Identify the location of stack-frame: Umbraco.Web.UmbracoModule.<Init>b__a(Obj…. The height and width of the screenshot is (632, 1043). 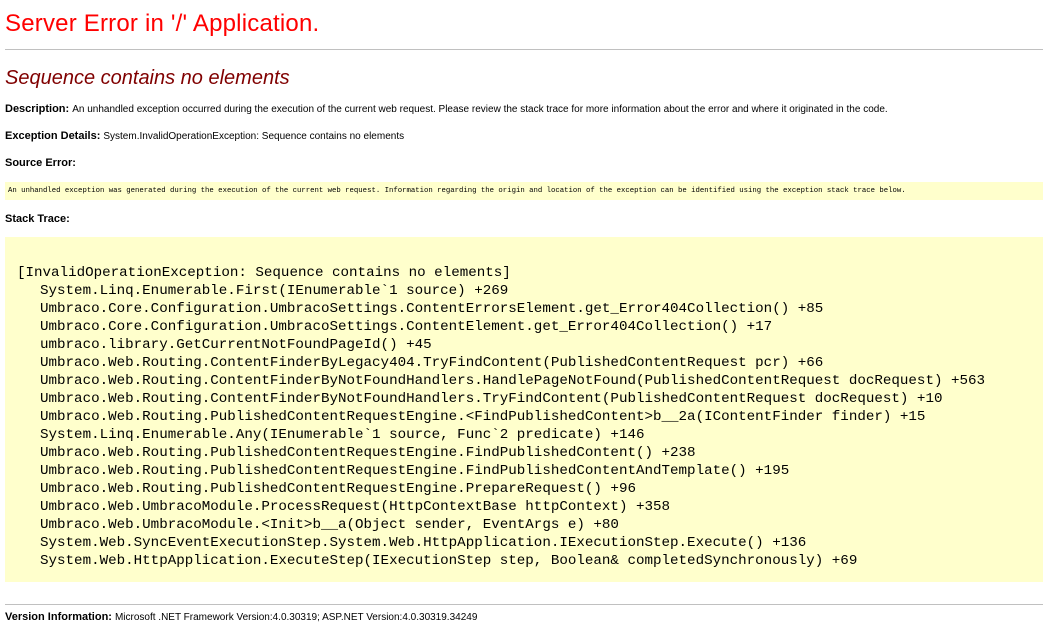
(329, 525).